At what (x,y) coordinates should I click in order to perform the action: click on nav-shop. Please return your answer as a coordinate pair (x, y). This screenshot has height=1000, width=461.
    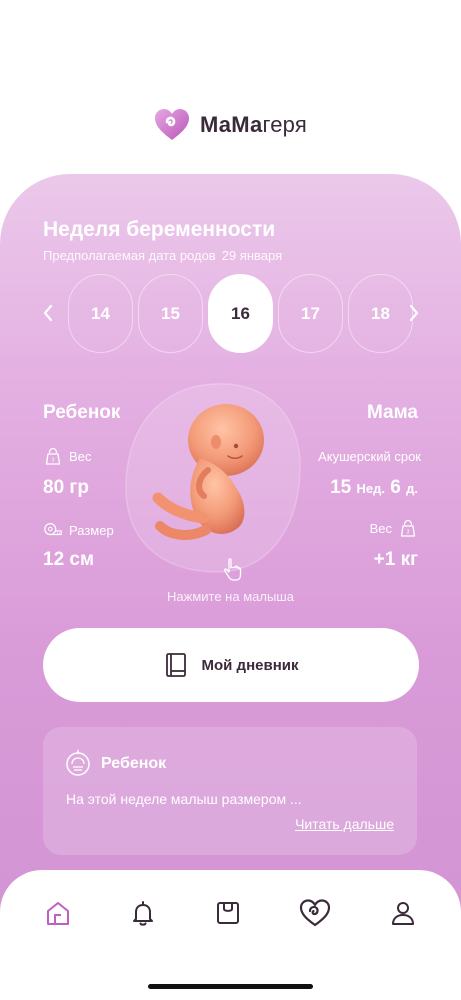
    Looking at the image, I should click on (228, 913).